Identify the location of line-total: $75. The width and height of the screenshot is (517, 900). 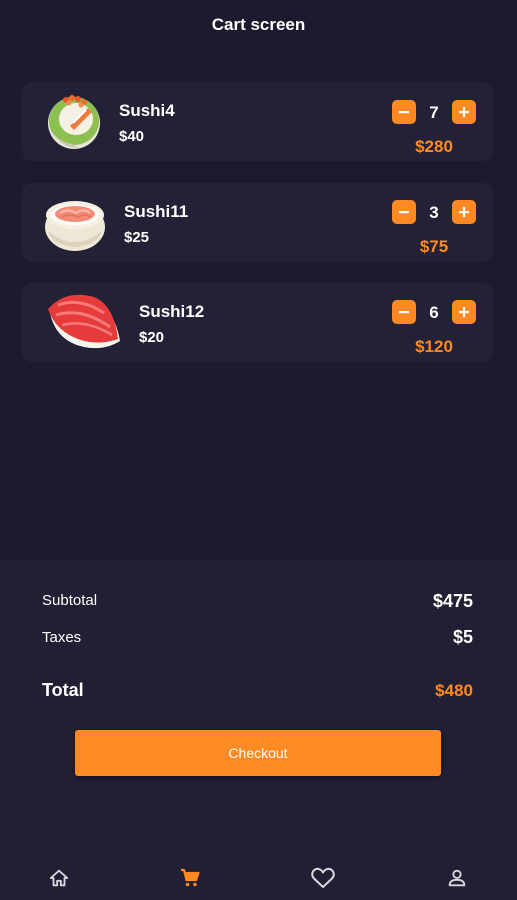
(434, 246).